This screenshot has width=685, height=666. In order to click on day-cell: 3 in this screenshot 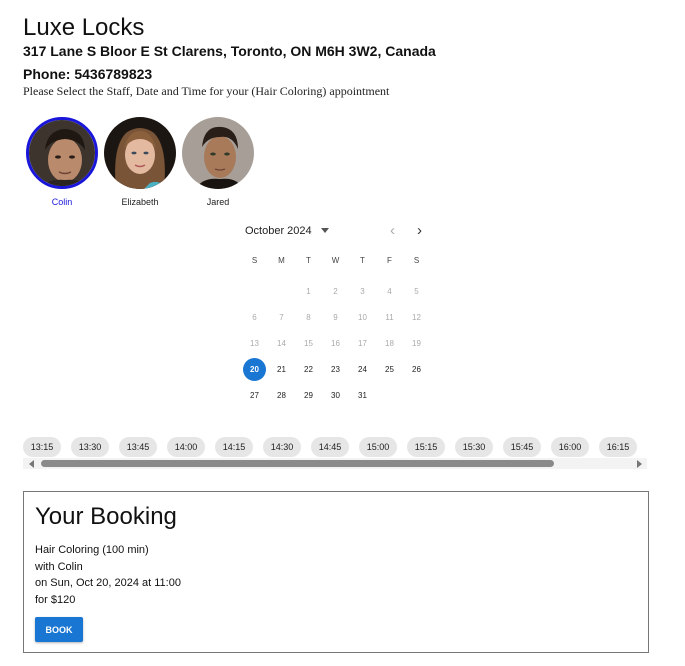, I will do `click(362, 291)`.